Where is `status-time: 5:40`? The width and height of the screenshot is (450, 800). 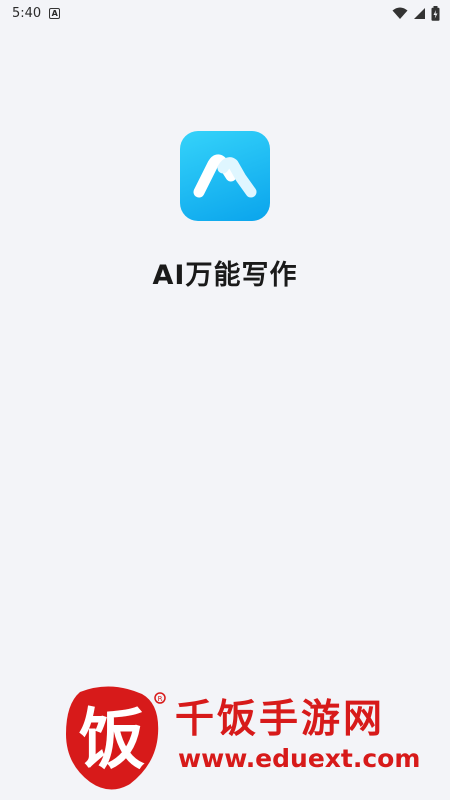 status-time: 5:40 is located at coordinates (27, 13).